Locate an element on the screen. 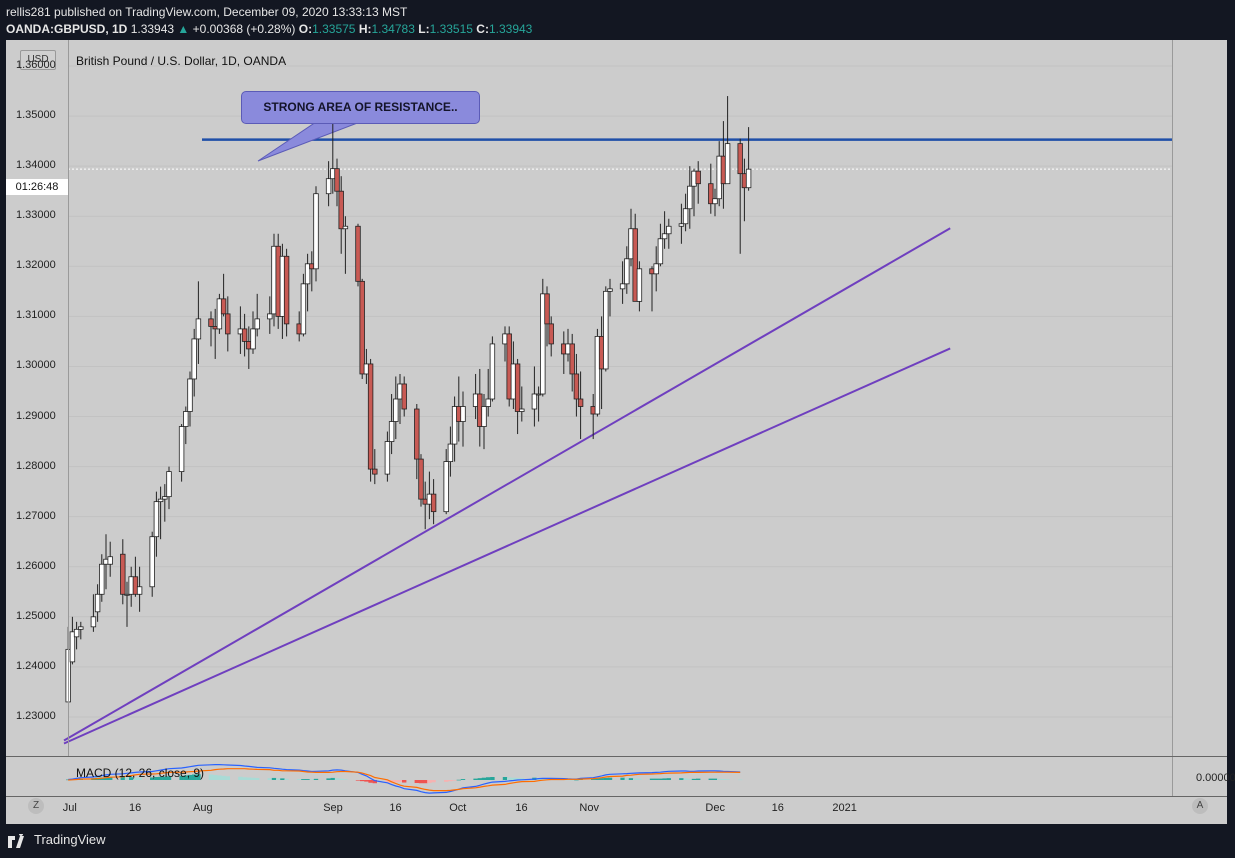  price-tick-label: 1.29000 is located at coordinates (36, 415).